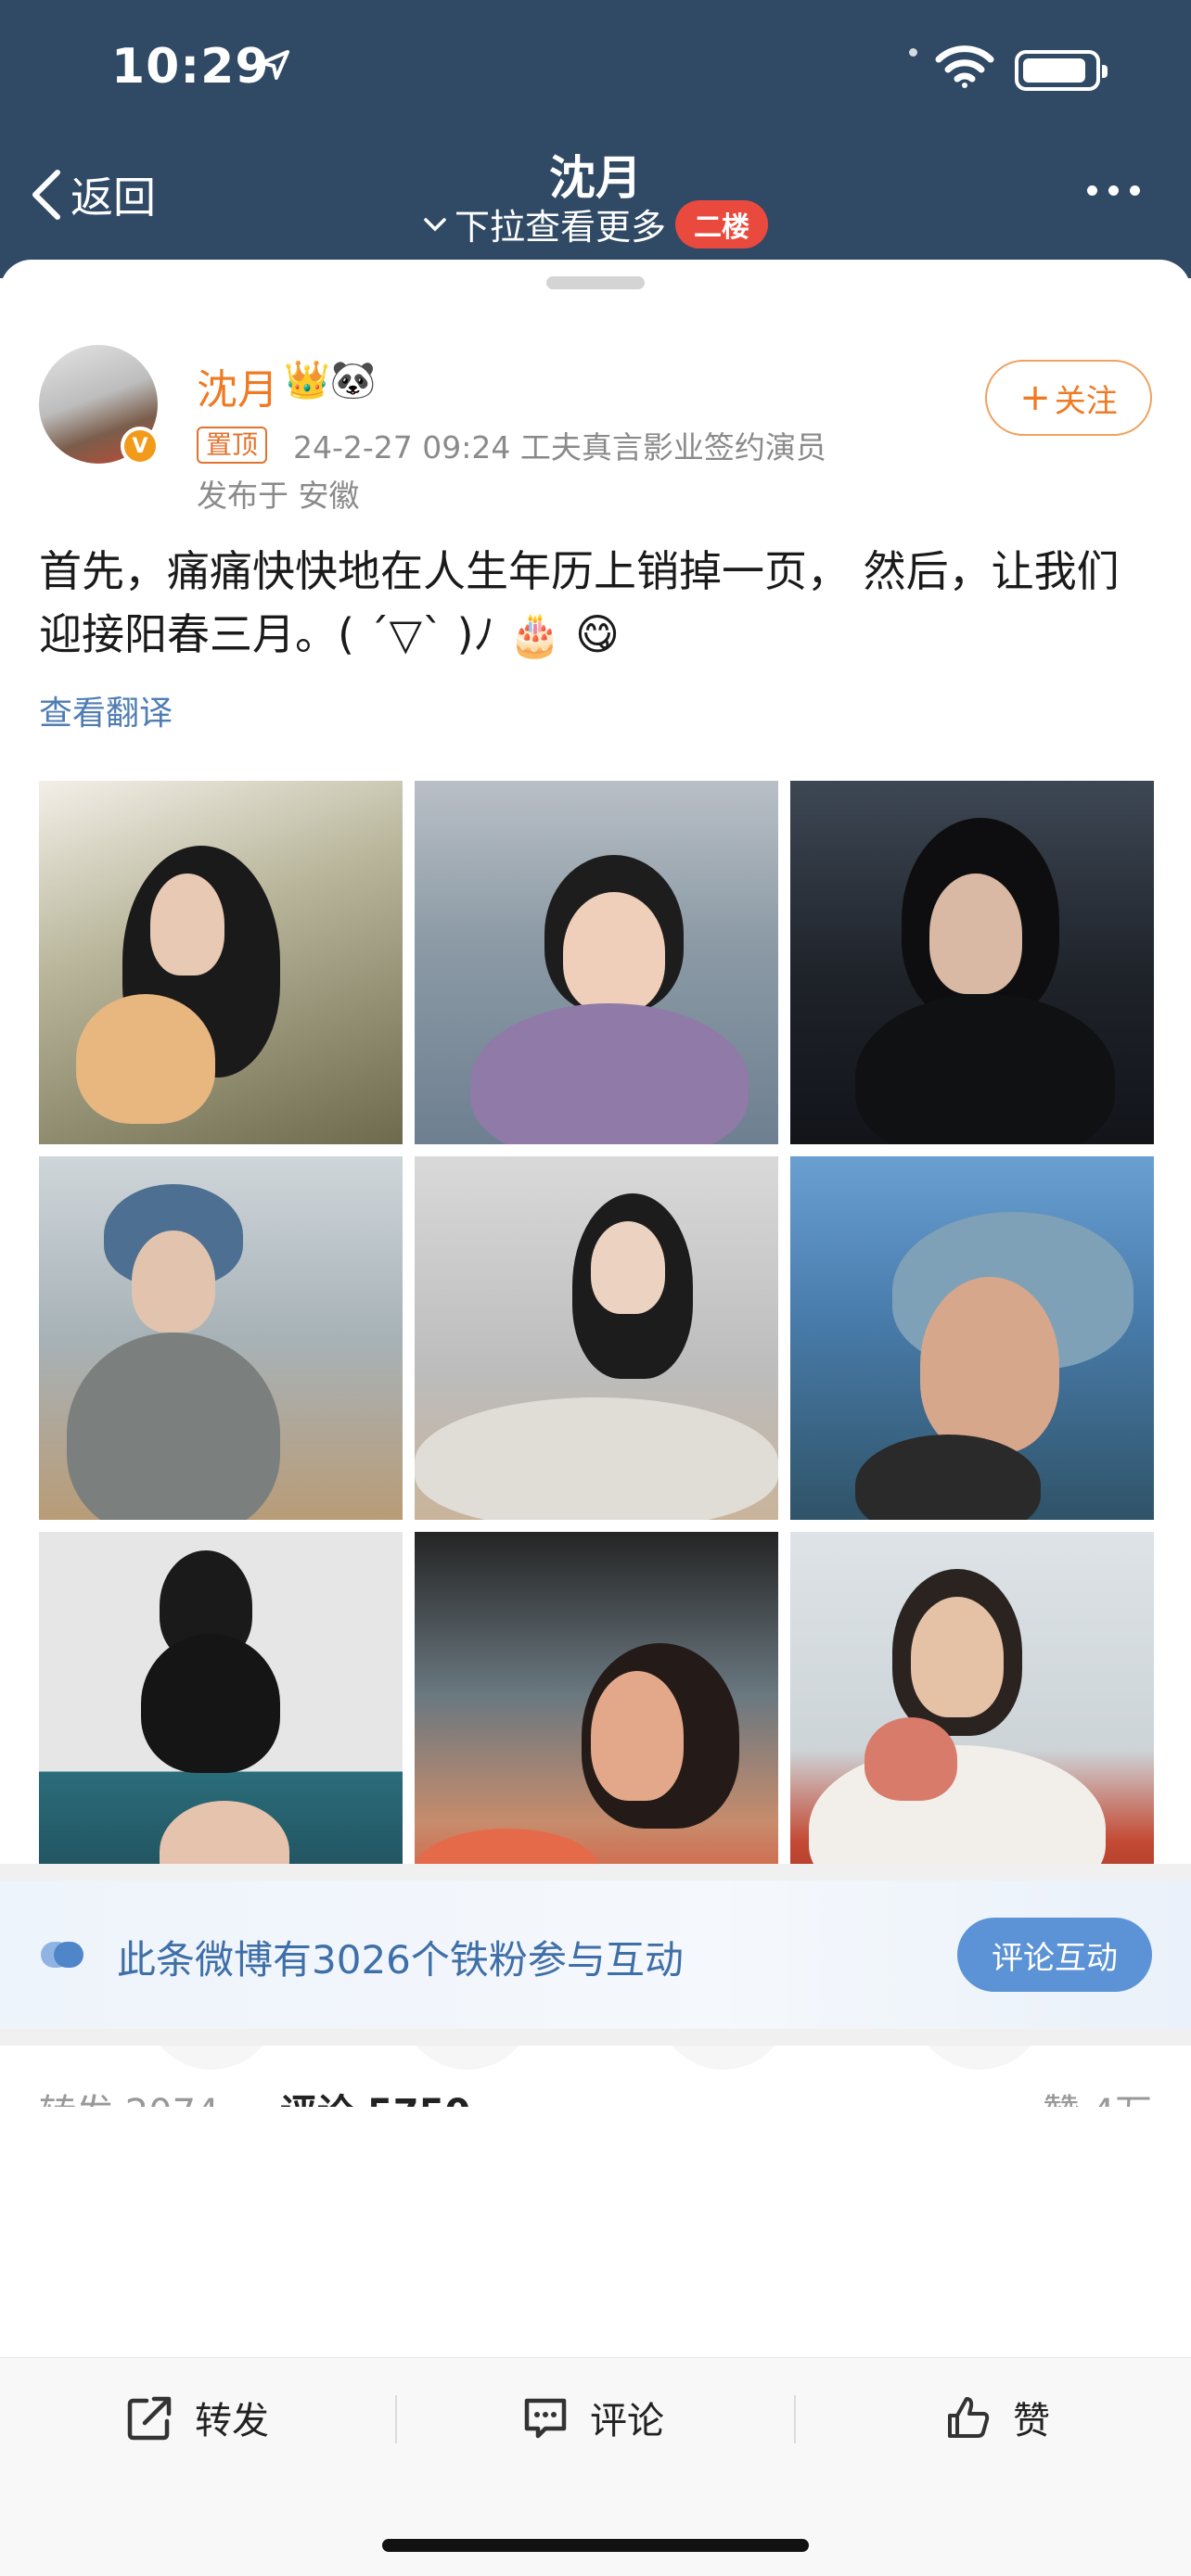 The width and height of the screenshot is (1191, 2576). Describe the element at coordinates (232, 2421) in the screenshot. I see `forward-label: 转发` at that location.